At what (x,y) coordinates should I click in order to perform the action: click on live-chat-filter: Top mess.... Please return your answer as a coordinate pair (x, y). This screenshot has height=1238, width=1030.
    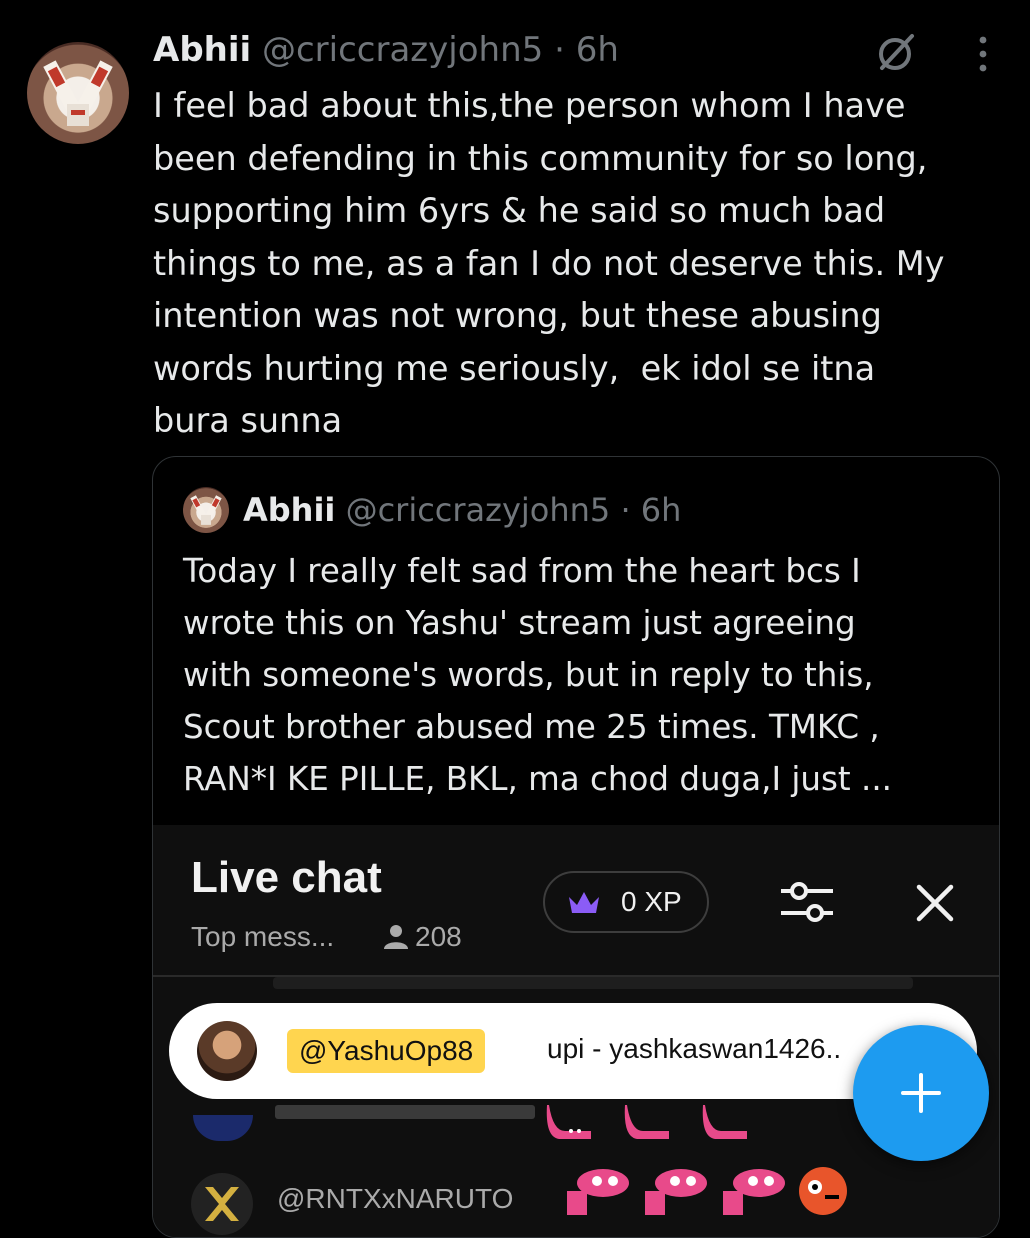
    Looking at the image, I should click on (263, 936).